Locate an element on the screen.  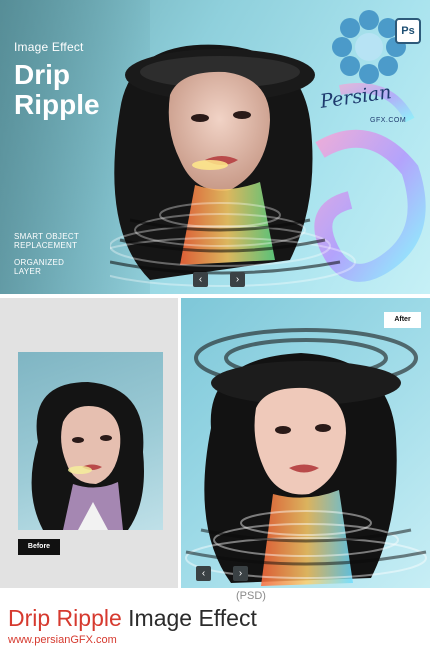
footer-title: Drip Ripple Image Effect is located at coordinates (132, 618).